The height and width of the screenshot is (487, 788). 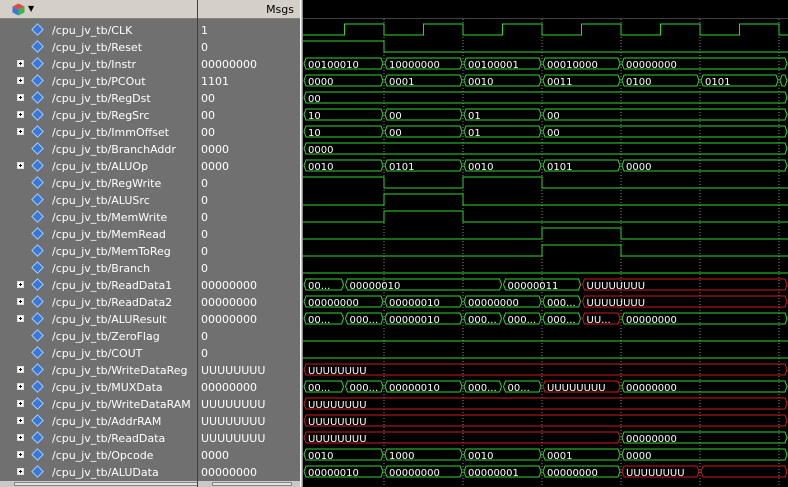 I want to click on bus-segment-label: 01, so click(x=474, y=116).